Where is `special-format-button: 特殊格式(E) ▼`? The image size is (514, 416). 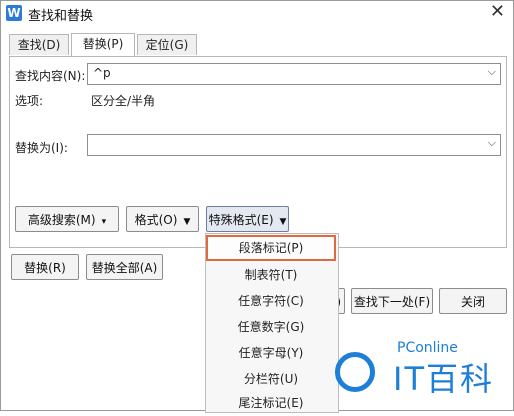
special-format-button: 特殊格式(E) ▼ is located at coordinates (247, 219).